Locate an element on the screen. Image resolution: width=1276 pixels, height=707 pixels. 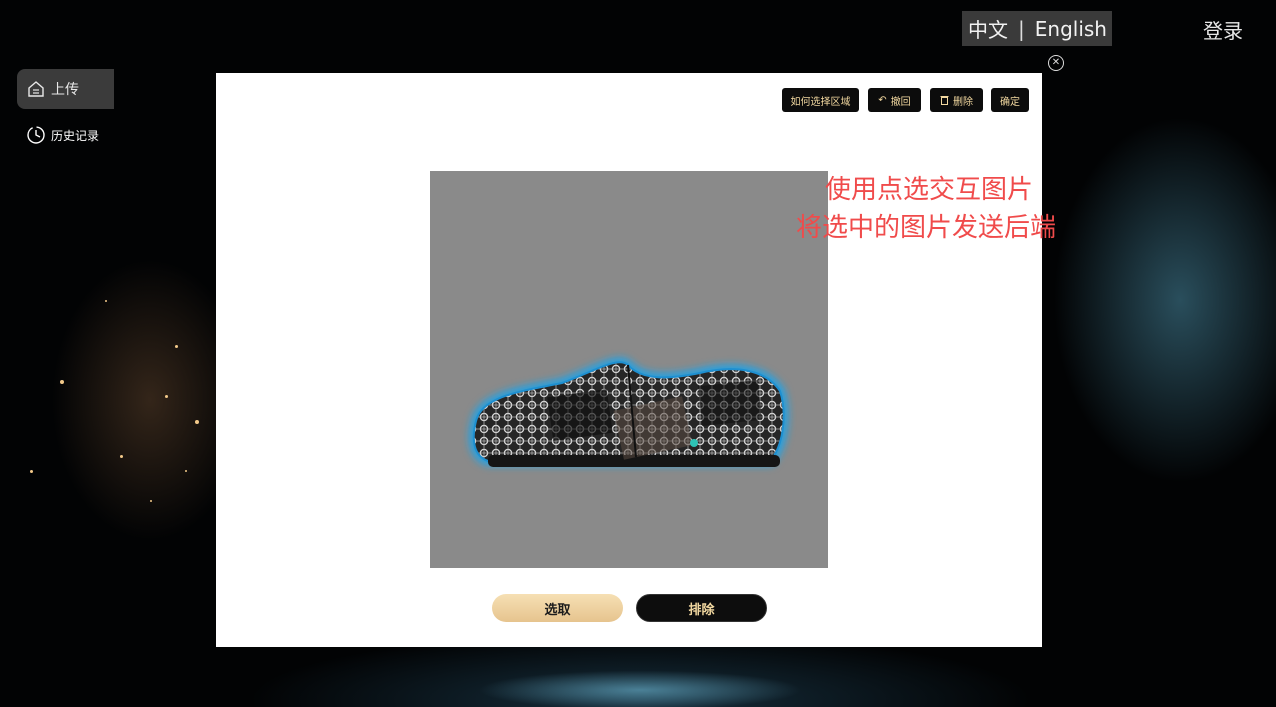
confirm-button: 确定 is located at coordinates (1010, 100).